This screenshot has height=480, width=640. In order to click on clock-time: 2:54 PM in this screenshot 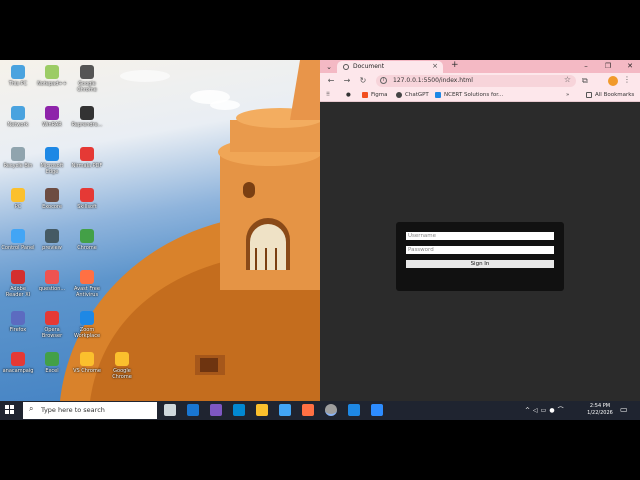, I will do `click(600, 406)`.